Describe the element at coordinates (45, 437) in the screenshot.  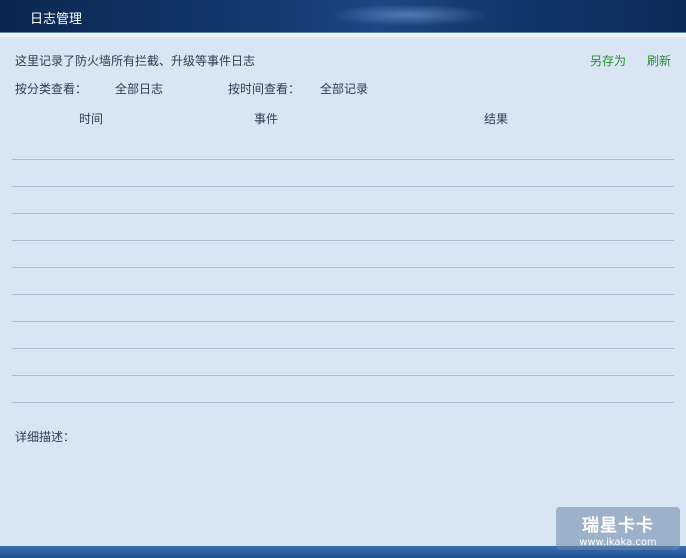
I see `detail-description-label: 详细描述：` at that location.